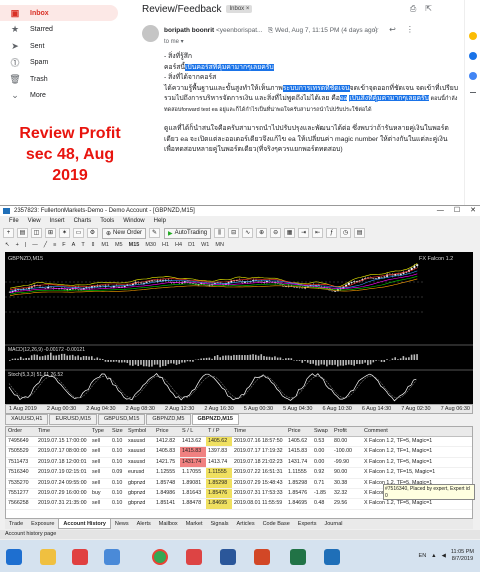  Describe the element at coordinates (246, 524) in the screenshot. I see `terminal-tab-articles: Articles` at that location.